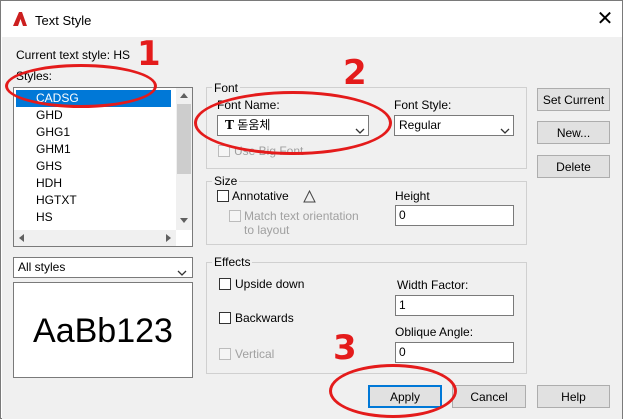  What do you see at coordinates (56, 200) in the screenshot?
I see `style-name: HGTXT` at bounding box center [56, 200].